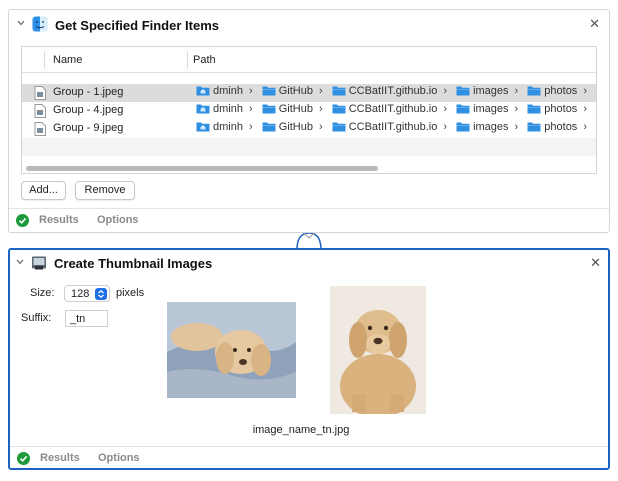  I want to click on file-name: Group - 9.jpeg, so click(88, 128).